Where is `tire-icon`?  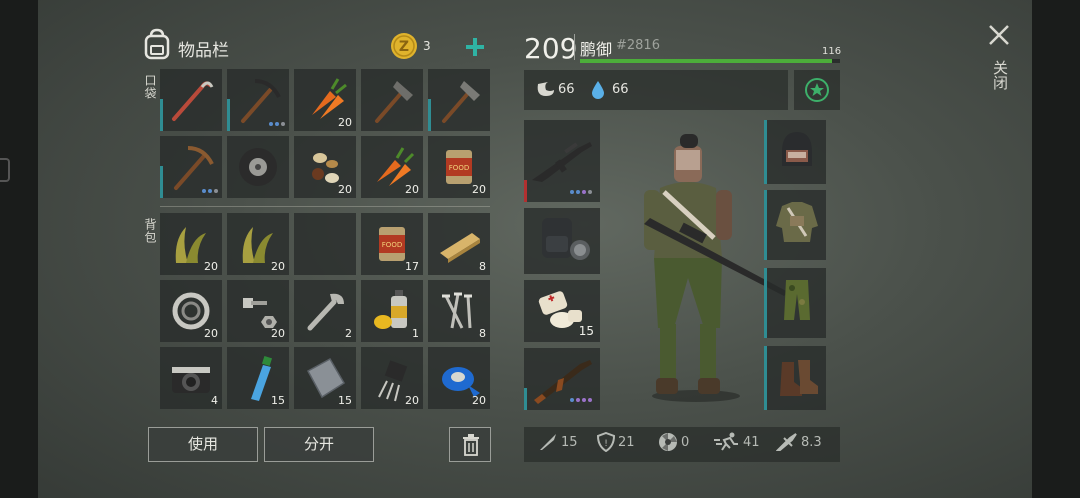
tire-icon is located at coordinates (258, 167).